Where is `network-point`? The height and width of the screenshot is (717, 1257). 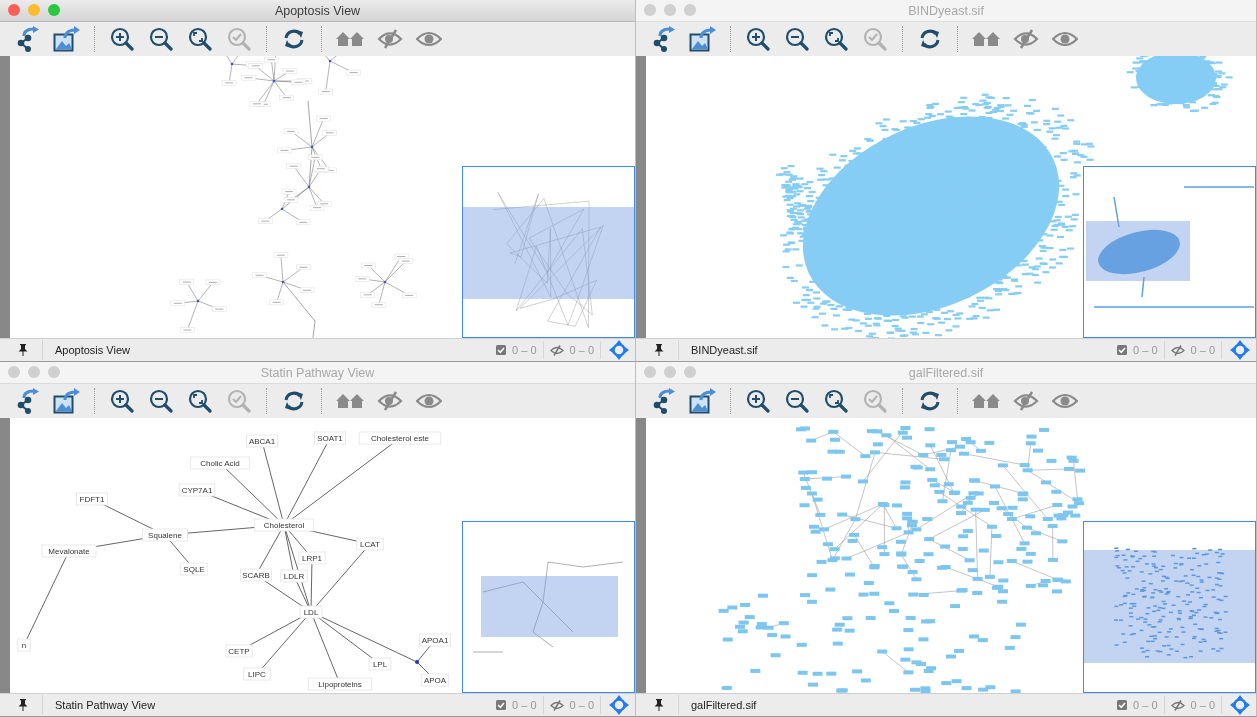
network-point is located at coordinates (417, 662).